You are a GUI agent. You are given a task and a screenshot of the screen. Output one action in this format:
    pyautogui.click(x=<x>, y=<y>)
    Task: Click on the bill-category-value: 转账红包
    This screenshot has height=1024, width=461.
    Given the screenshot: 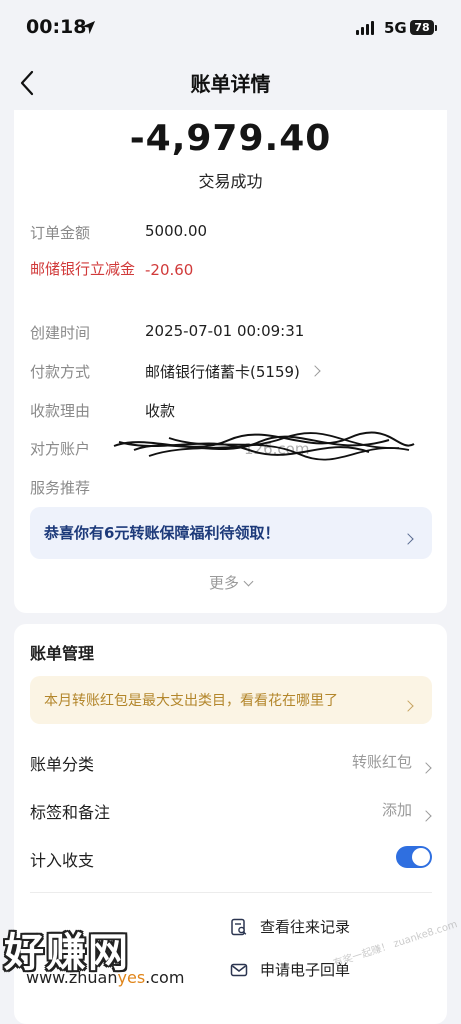 What is the action you would take?
    pyautogui.click(x=381, y=762)
    